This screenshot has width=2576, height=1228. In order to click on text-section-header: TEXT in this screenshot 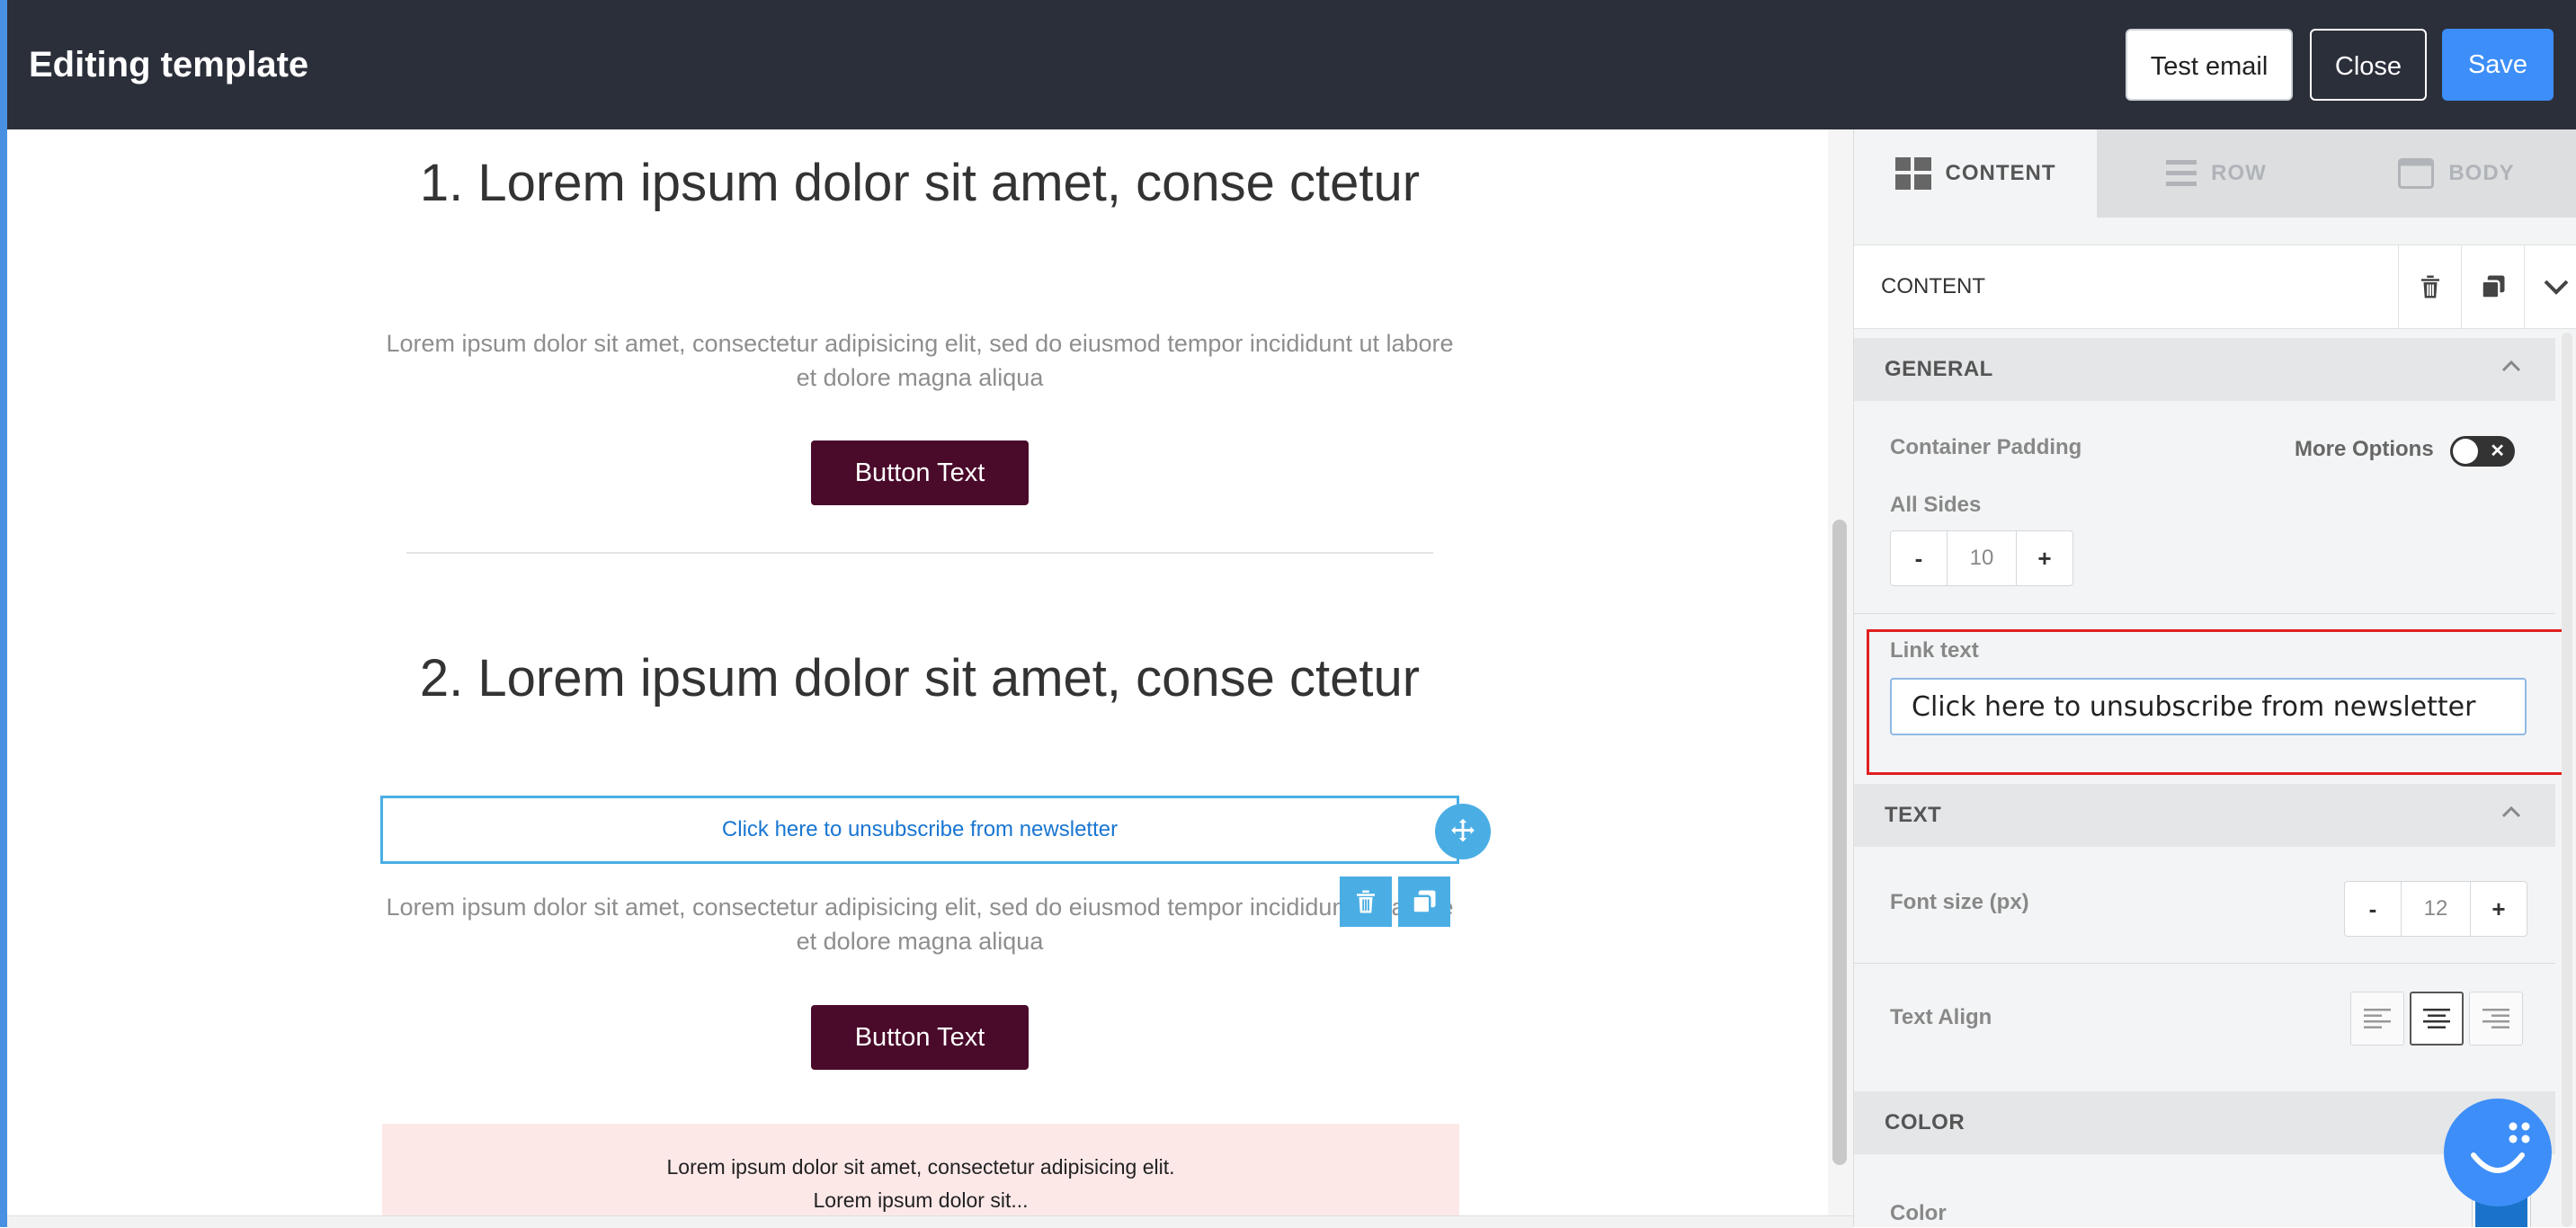, I will do `click(2205, 815)`.